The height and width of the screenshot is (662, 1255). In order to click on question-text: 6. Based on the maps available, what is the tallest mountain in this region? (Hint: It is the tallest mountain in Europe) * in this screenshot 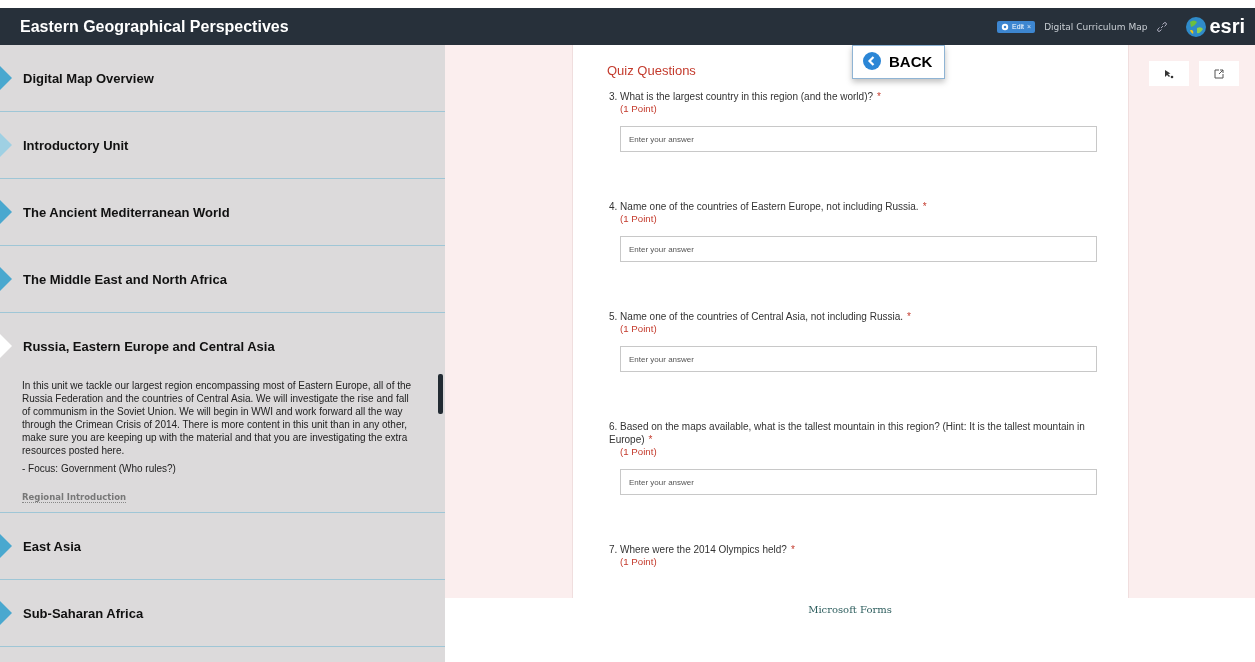, I will do `click(847, 433)`.